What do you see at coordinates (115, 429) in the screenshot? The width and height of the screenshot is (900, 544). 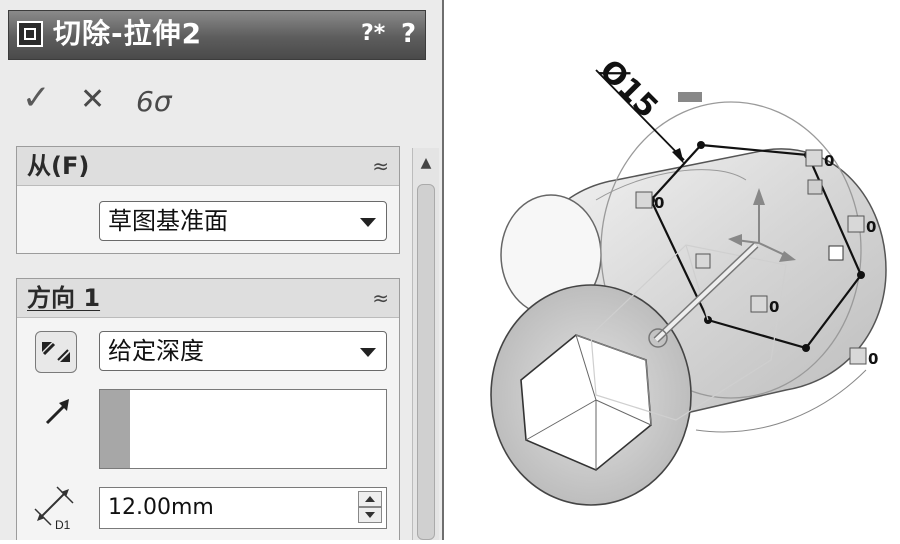 I see `selection-color-stripe` at bounding box center [115, 429].